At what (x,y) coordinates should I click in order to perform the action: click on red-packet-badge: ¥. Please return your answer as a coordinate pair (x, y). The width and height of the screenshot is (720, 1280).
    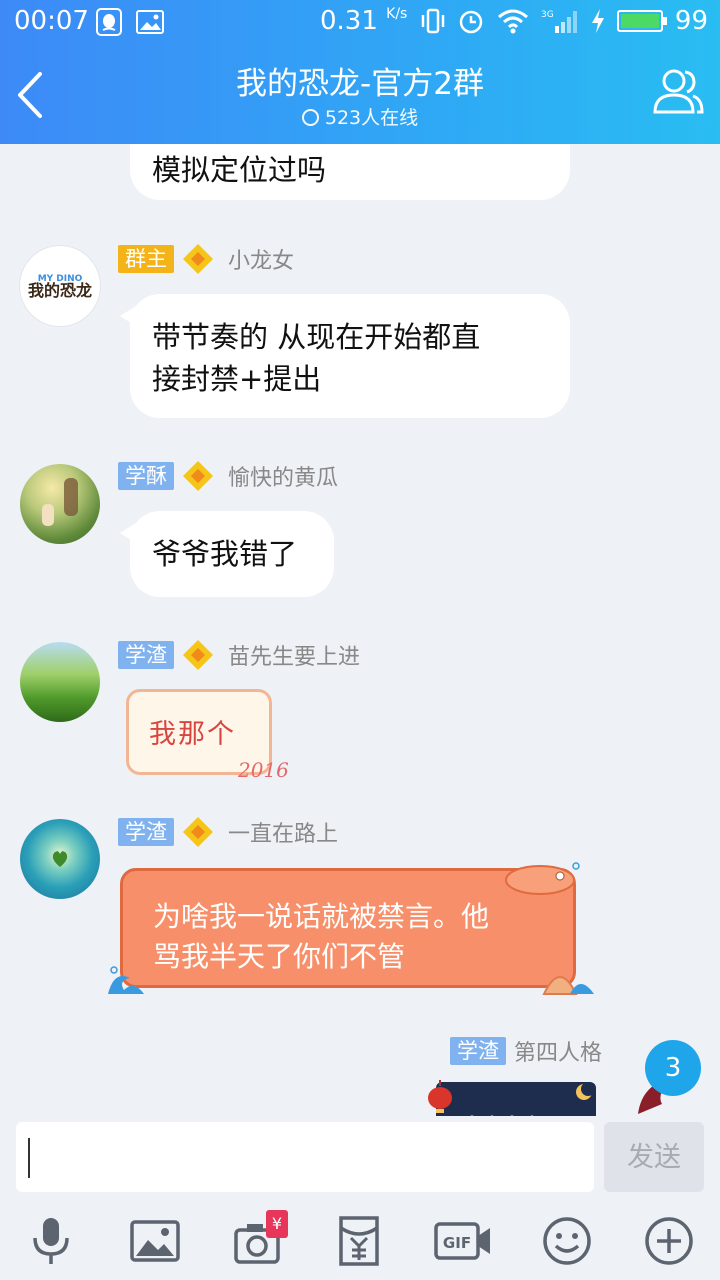
    Looking at the image, I should click on (277, 1224).